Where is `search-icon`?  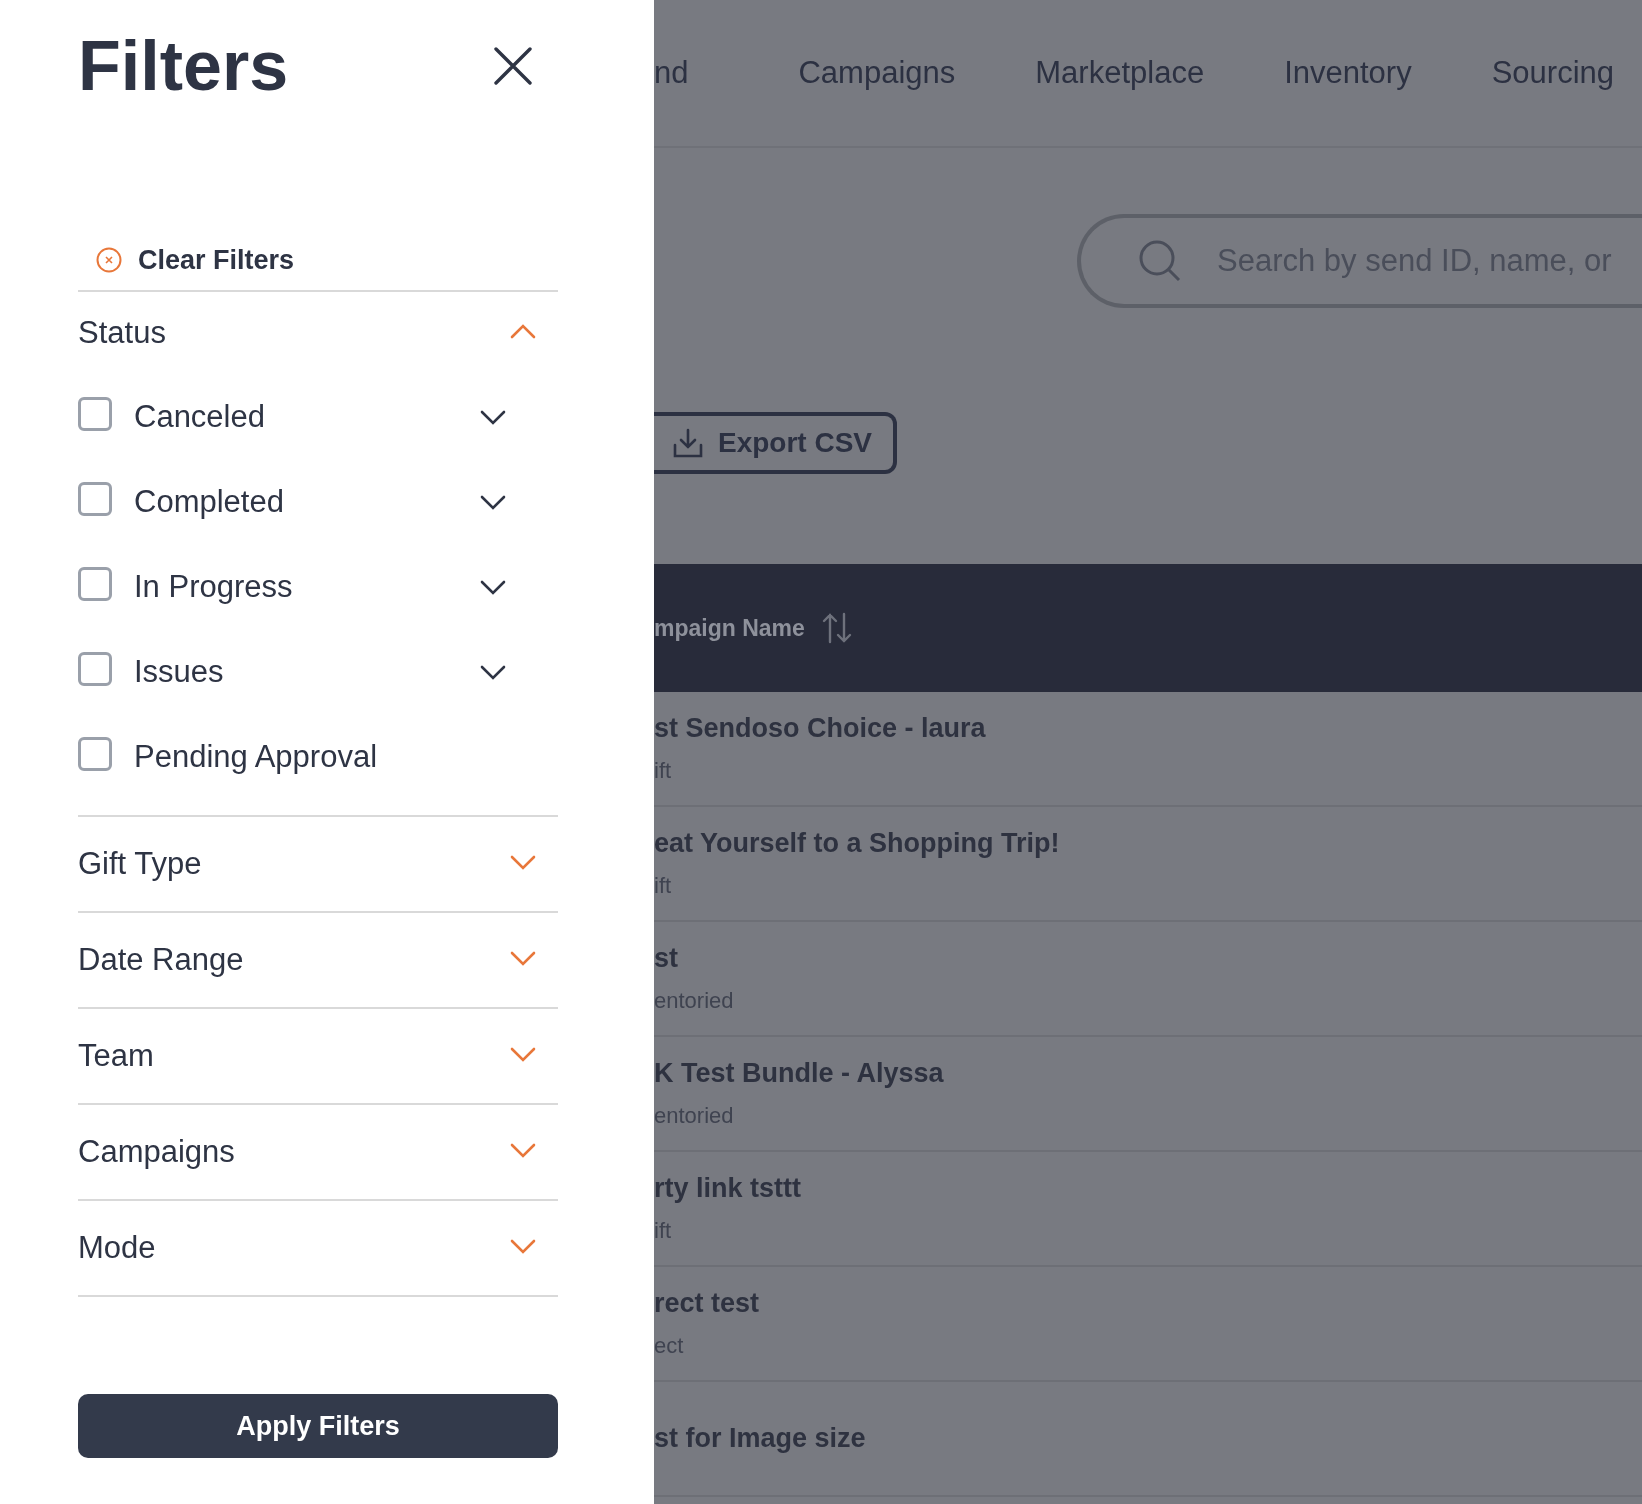 search-icon is located at coordinates (1160, 261).